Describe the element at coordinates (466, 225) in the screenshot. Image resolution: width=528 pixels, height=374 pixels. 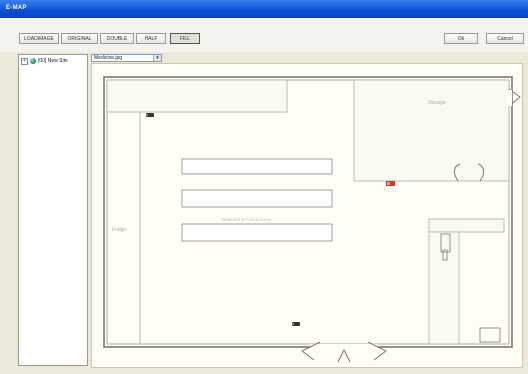
I see `cabinet-top` at that location.